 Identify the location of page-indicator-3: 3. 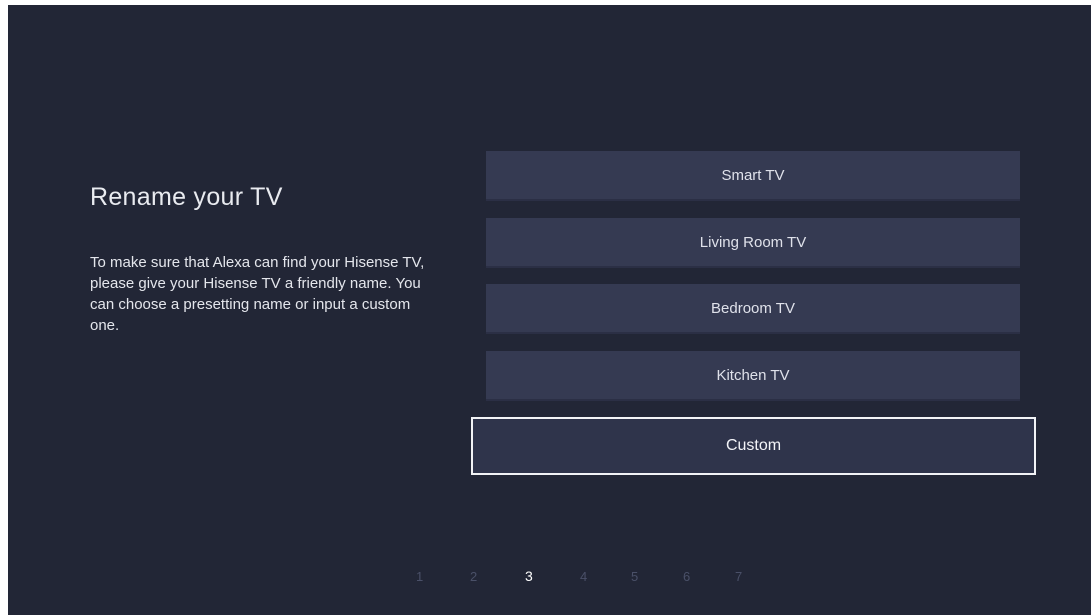
(529, 576).